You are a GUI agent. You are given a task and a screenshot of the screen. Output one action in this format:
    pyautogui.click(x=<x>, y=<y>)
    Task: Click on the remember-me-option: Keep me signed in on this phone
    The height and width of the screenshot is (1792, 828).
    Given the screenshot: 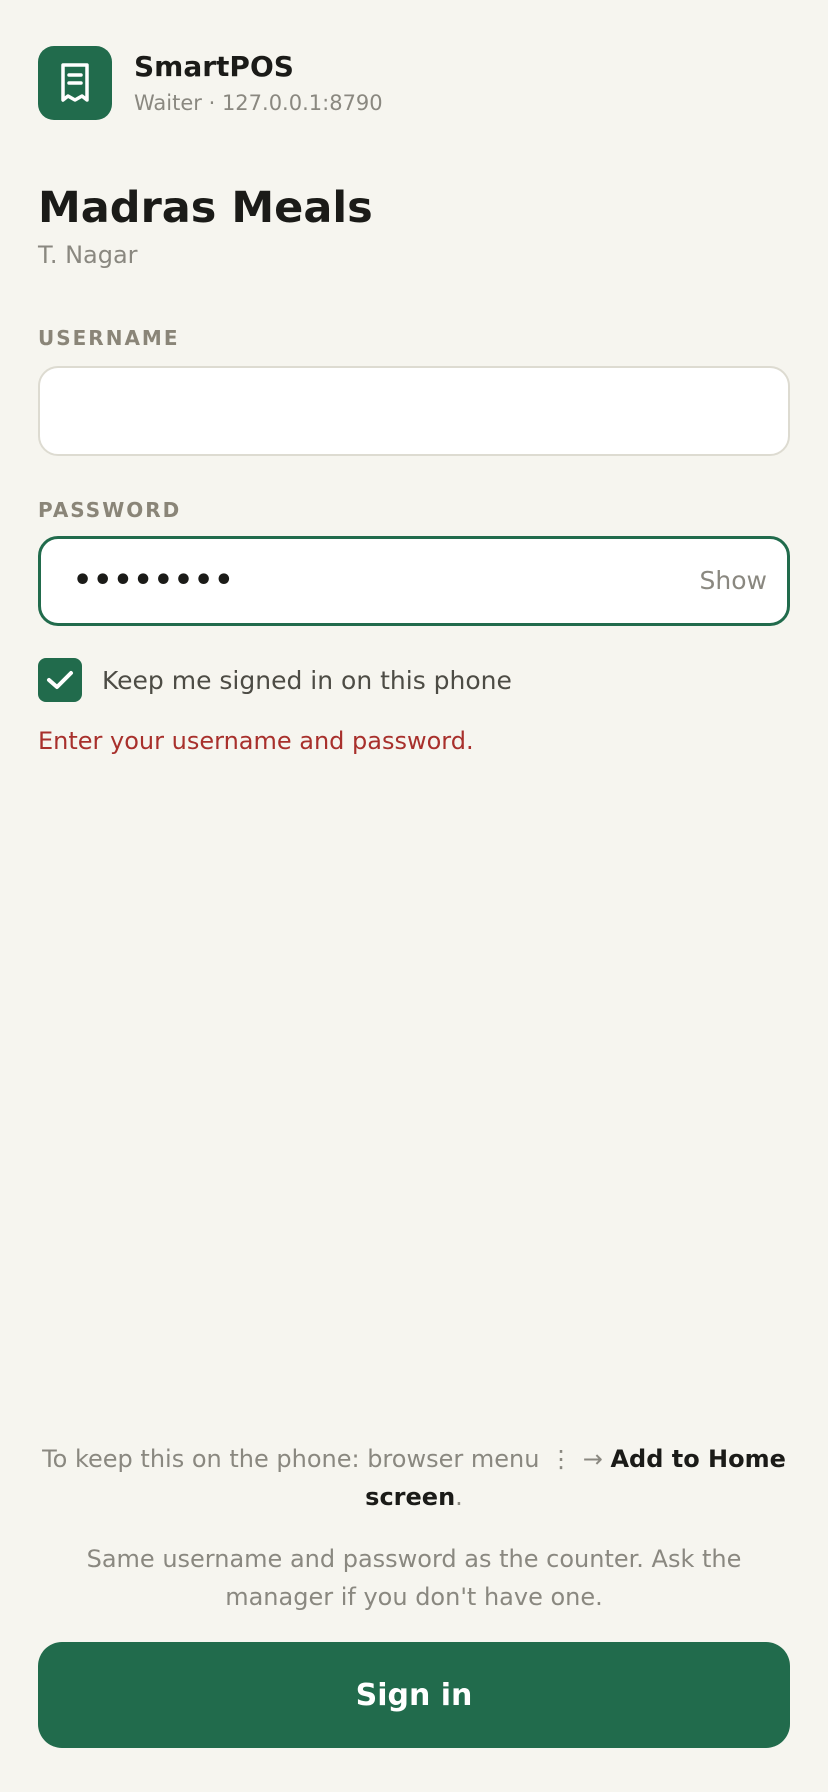 What is the action you would take?
    pyautogui.click(x=275, y=680)
    